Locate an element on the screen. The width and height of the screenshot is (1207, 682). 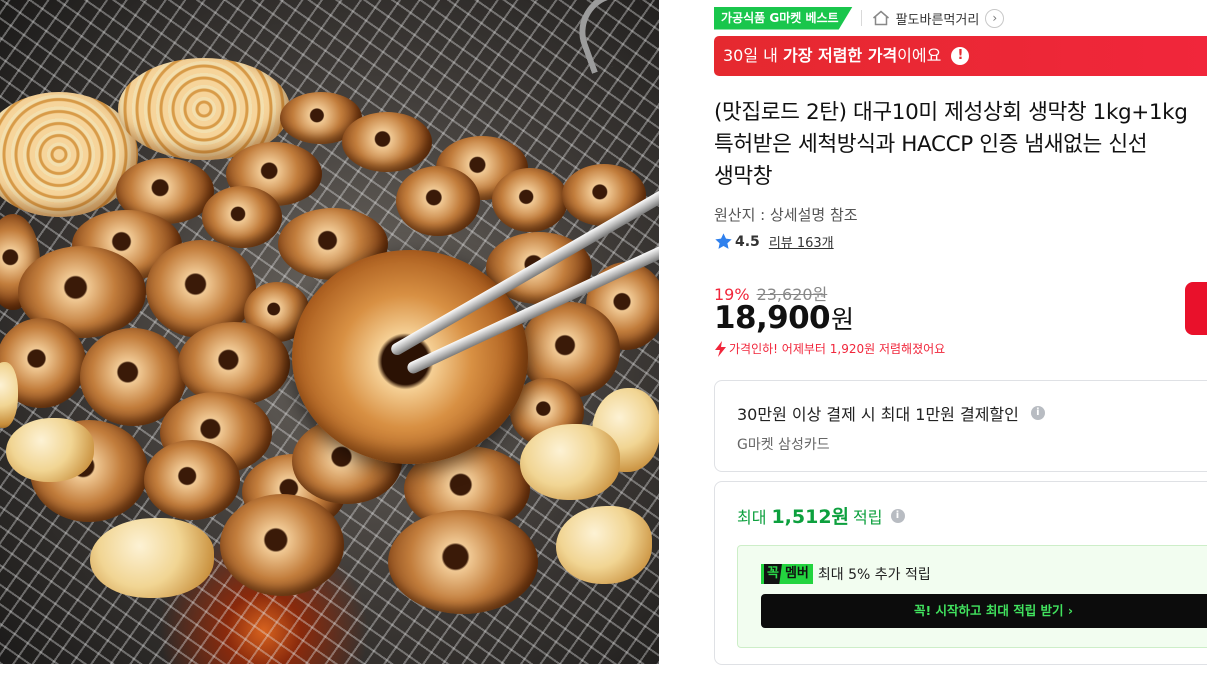
card-discount-title: 30만원 이상 결제 시 최대 1만원 결제할인 i is located at coordinates (891, 413).